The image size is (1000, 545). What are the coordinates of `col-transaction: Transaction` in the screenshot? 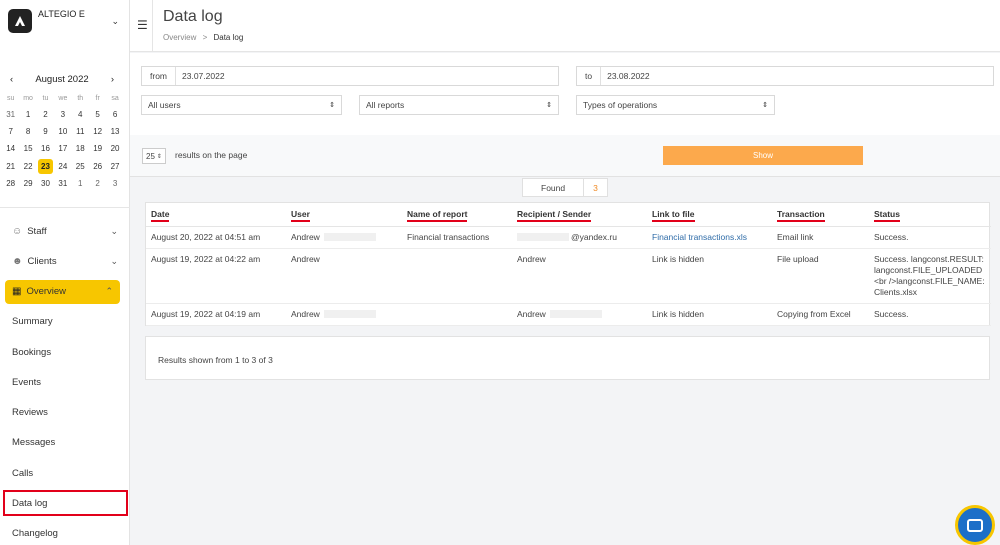 It's located at (820, 215).